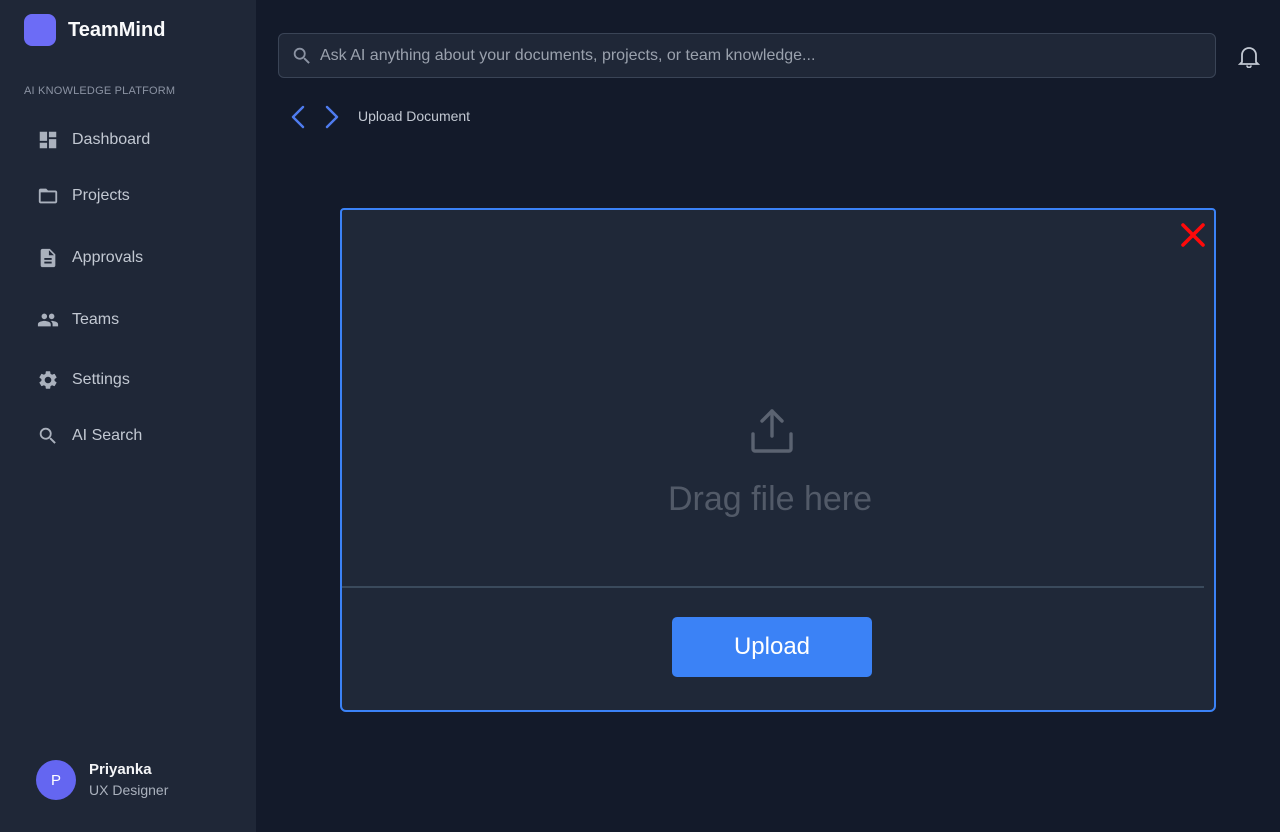  What do you see at coordinates (332, 117) in the screenshot?
I see `forward-arrow-icon` at bounding box center [332, 117].